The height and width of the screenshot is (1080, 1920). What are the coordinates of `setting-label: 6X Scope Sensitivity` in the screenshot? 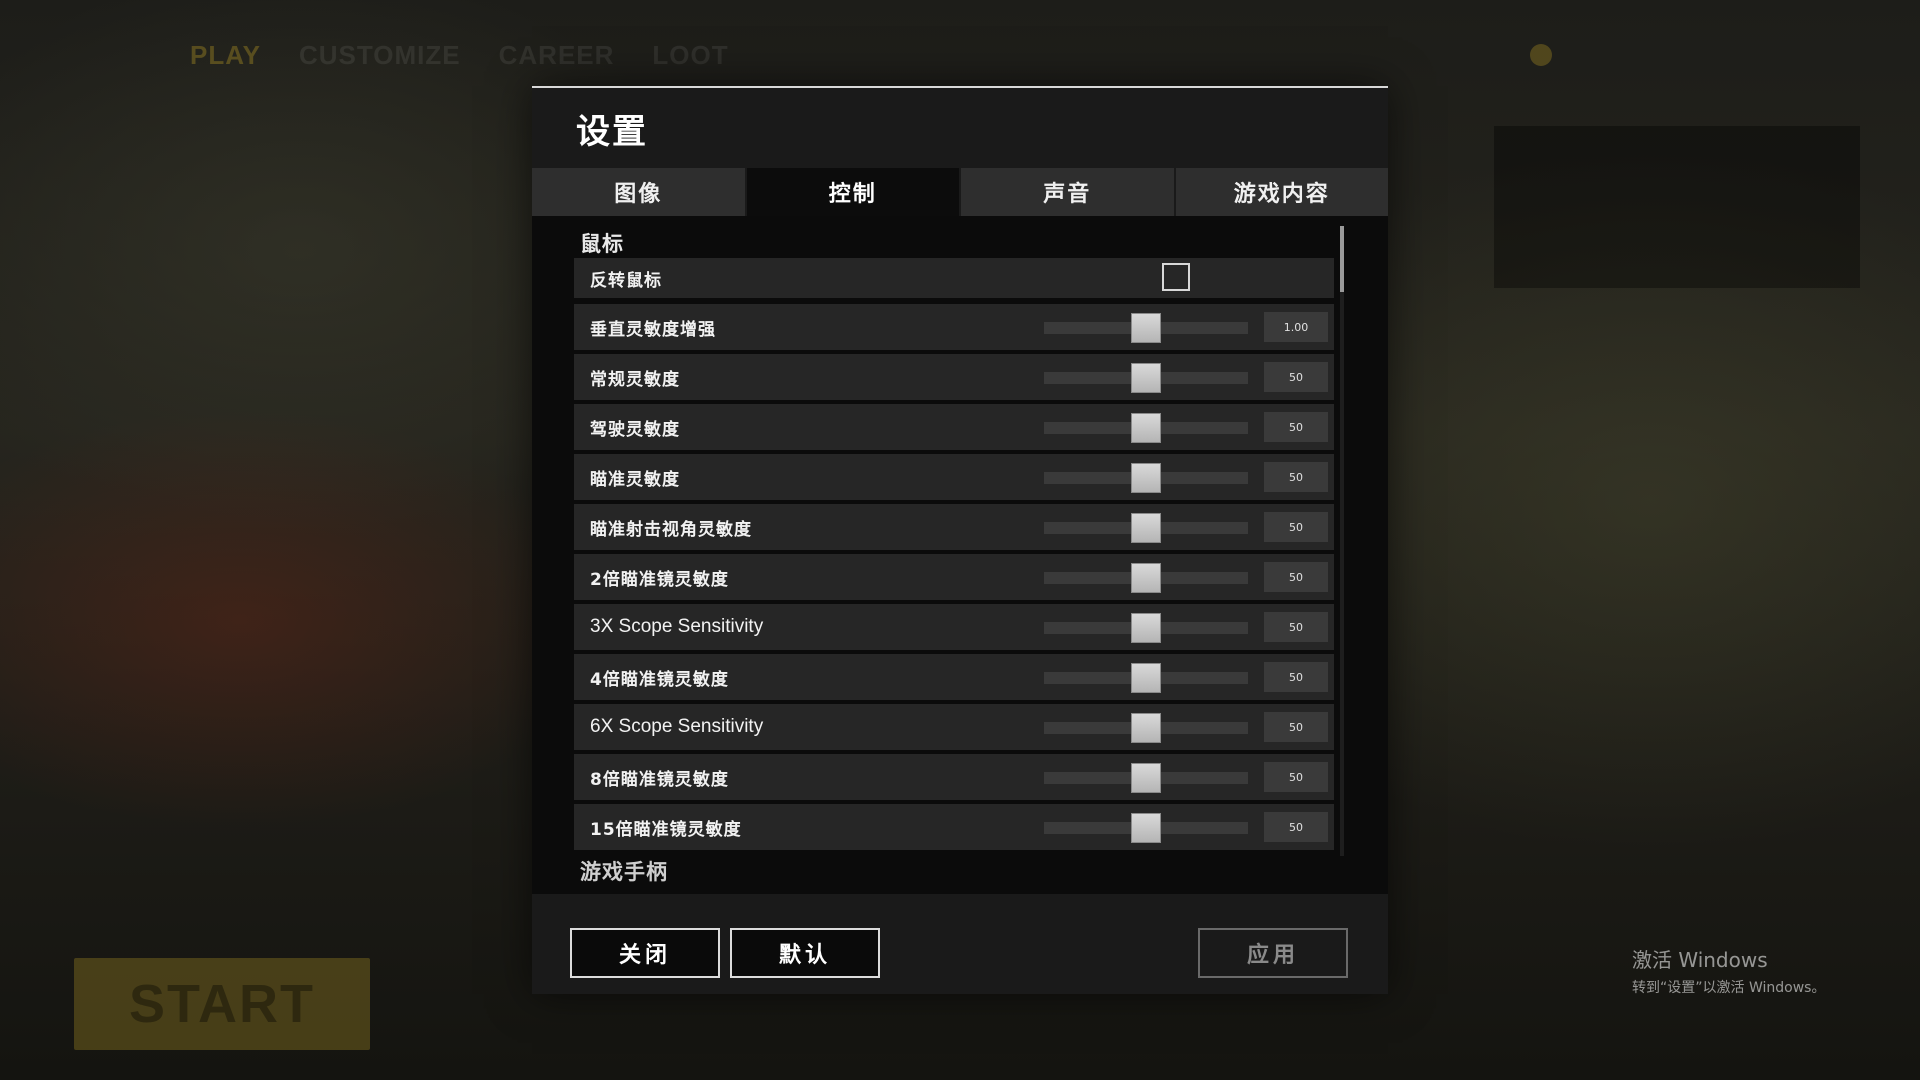 It's located at (677, 726).